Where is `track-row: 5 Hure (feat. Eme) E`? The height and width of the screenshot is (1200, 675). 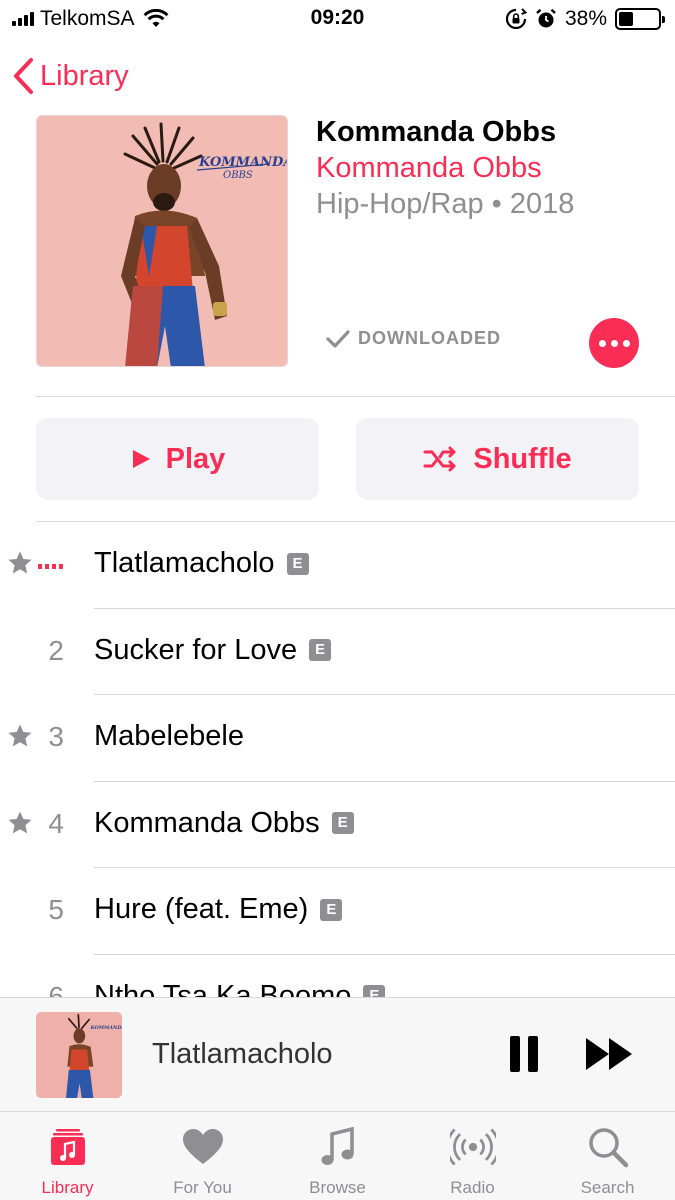
track-row: 5 Hure (feat. Eme) E is located at coordinates (337, 911).